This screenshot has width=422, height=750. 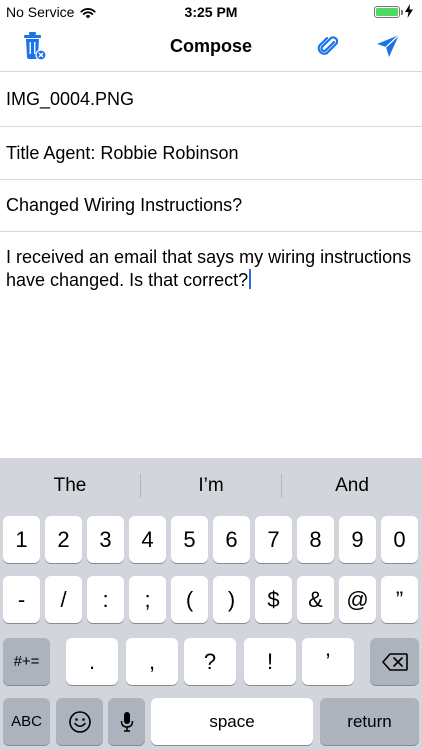 What do you see at coordinates (189, 539) in the screenshot?
I see `key-5: 5` at bounding box center [189, 539].